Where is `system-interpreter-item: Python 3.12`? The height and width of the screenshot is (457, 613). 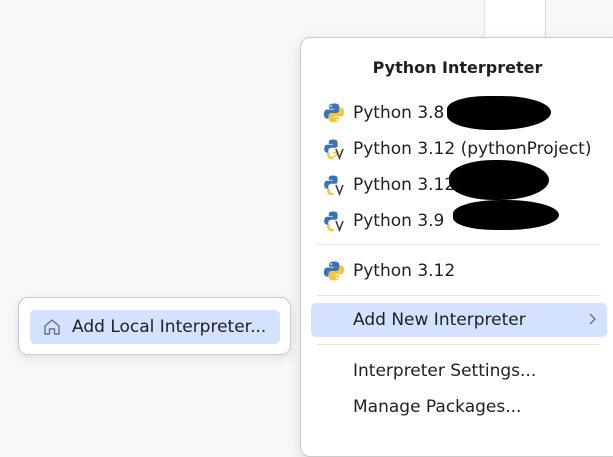 system-interpreter-item: Python 3.12 is located at coordinates (459, 271).